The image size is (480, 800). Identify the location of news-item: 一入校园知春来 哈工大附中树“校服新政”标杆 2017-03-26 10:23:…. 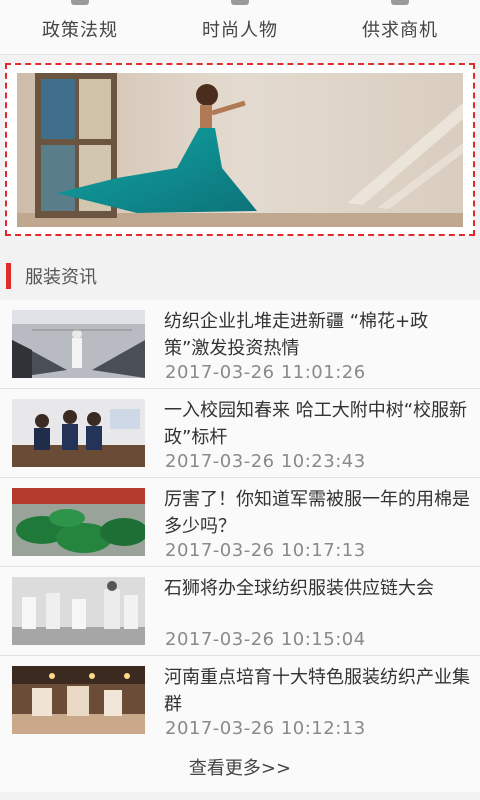
(240, 433).